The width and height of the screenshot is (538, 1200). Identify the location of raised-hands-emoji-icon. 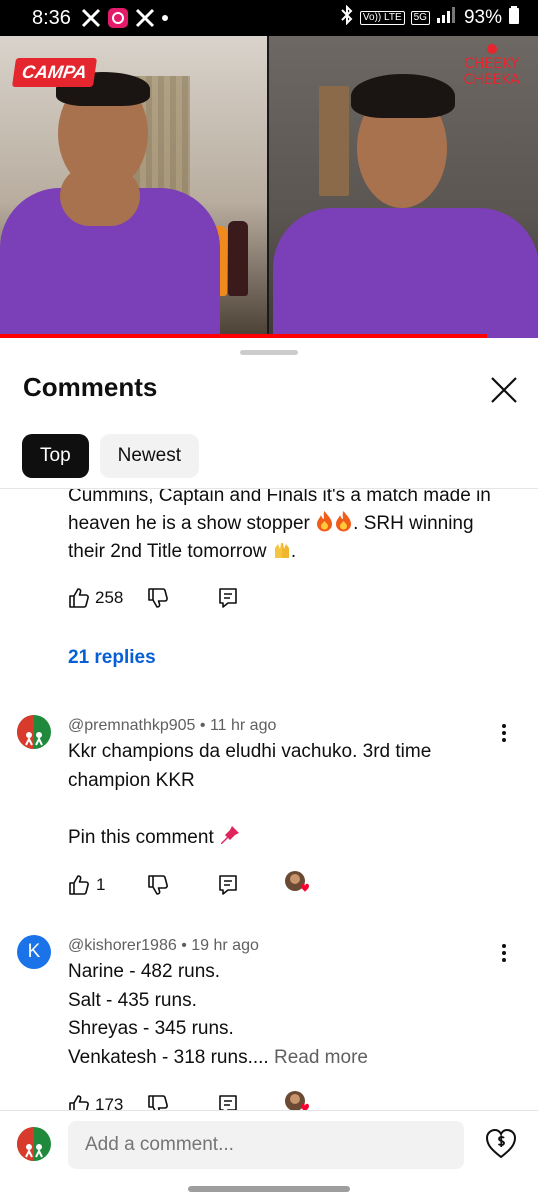
(281, 549).